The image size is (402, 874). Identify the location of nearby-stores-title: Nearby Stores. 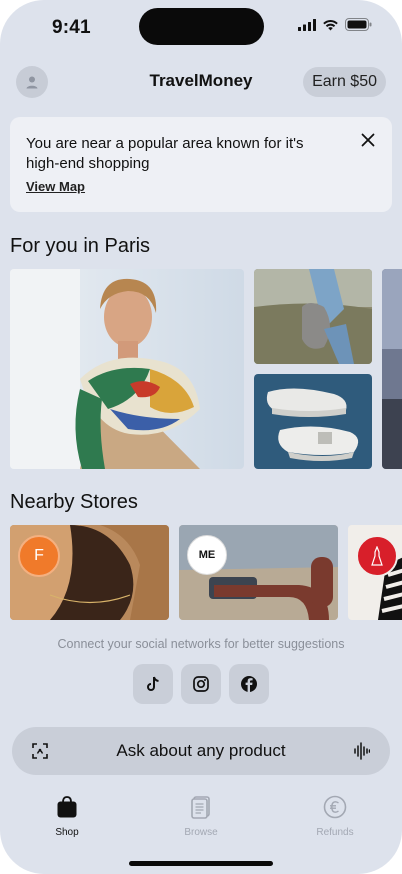
(74, 502).